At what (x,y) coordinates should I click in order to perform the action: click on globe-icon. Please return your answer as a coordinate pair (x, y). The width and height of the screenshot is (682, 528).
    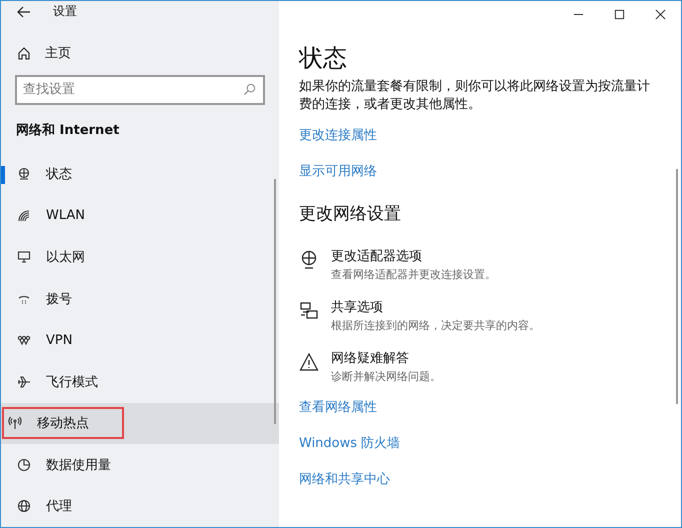
    Looking at the image, I should click on (24, 506).